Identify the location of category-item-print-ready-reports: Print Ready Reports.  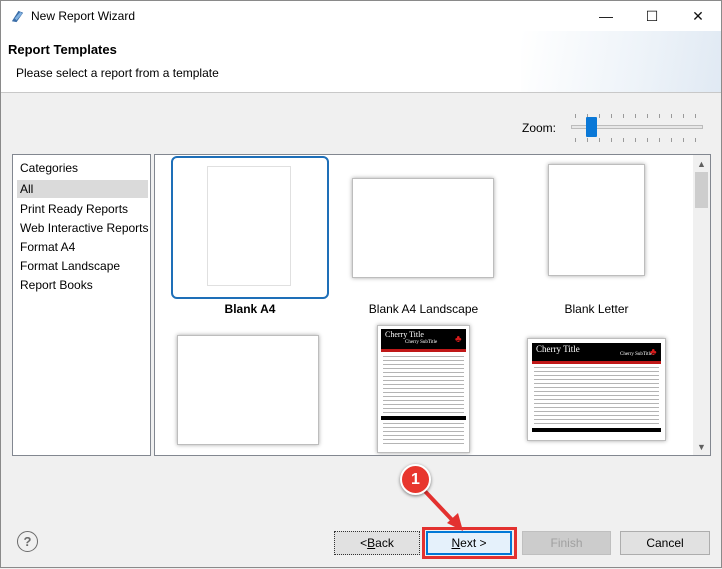
(82, 209).